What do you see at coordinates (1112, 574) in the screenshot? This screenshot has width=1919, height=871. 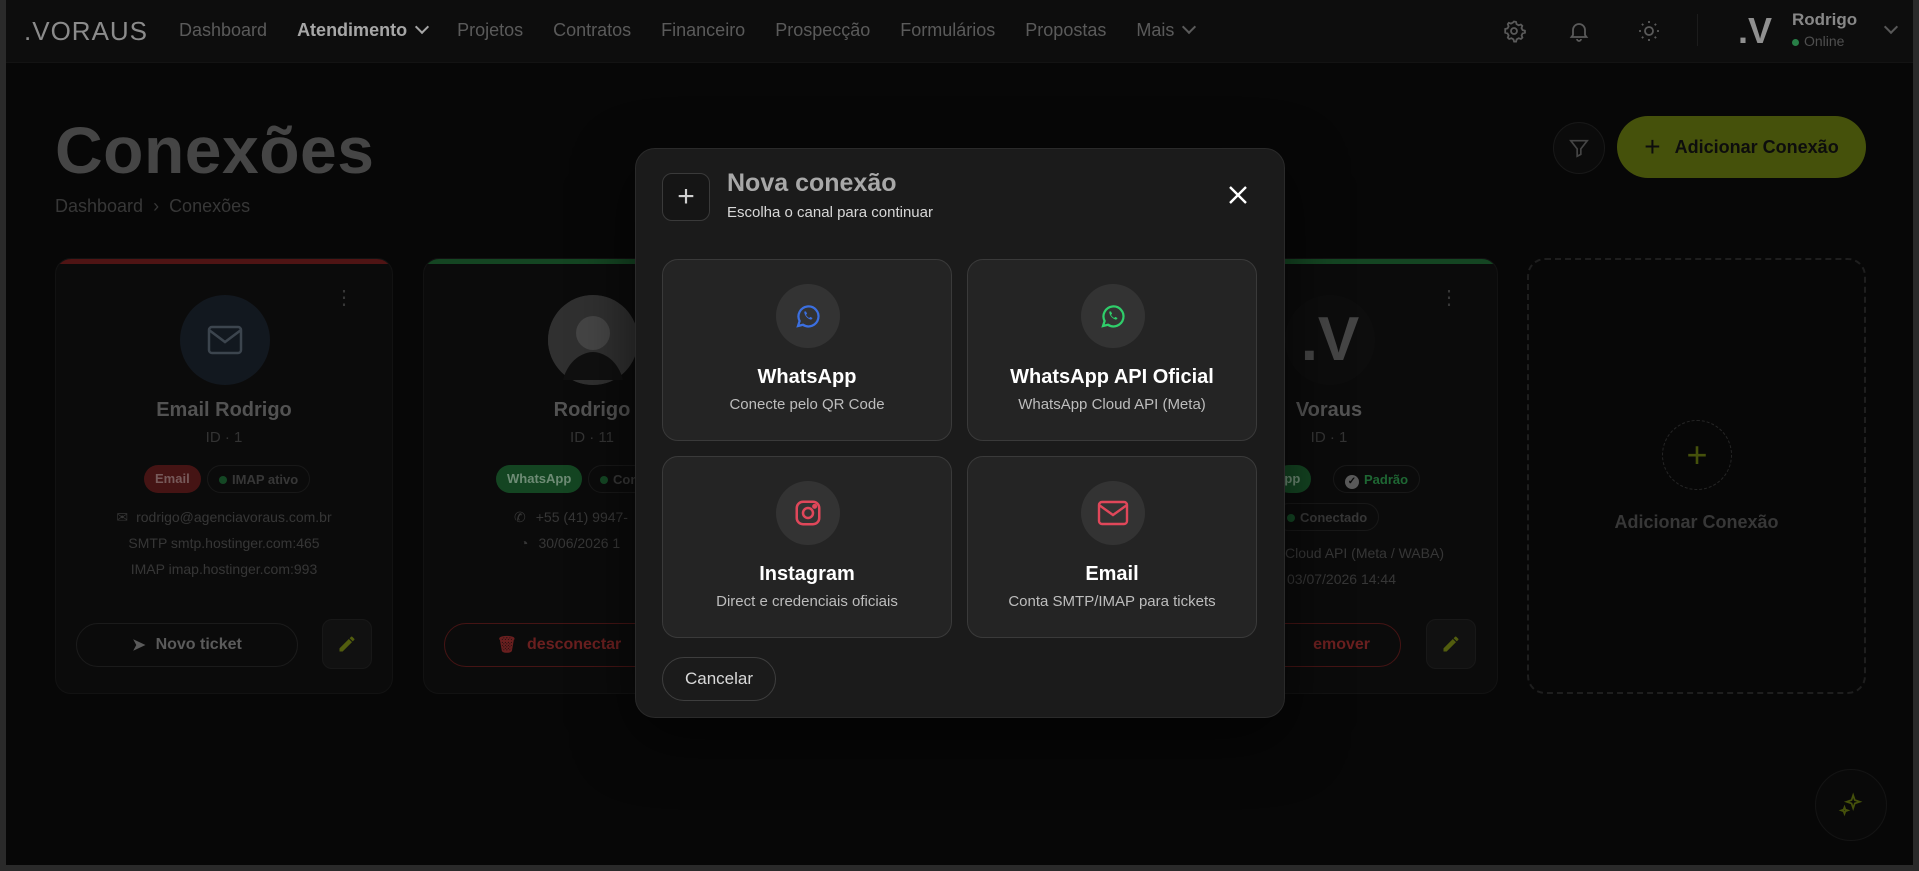 I see `option-title: Email` at bounding box center [1112, 574].